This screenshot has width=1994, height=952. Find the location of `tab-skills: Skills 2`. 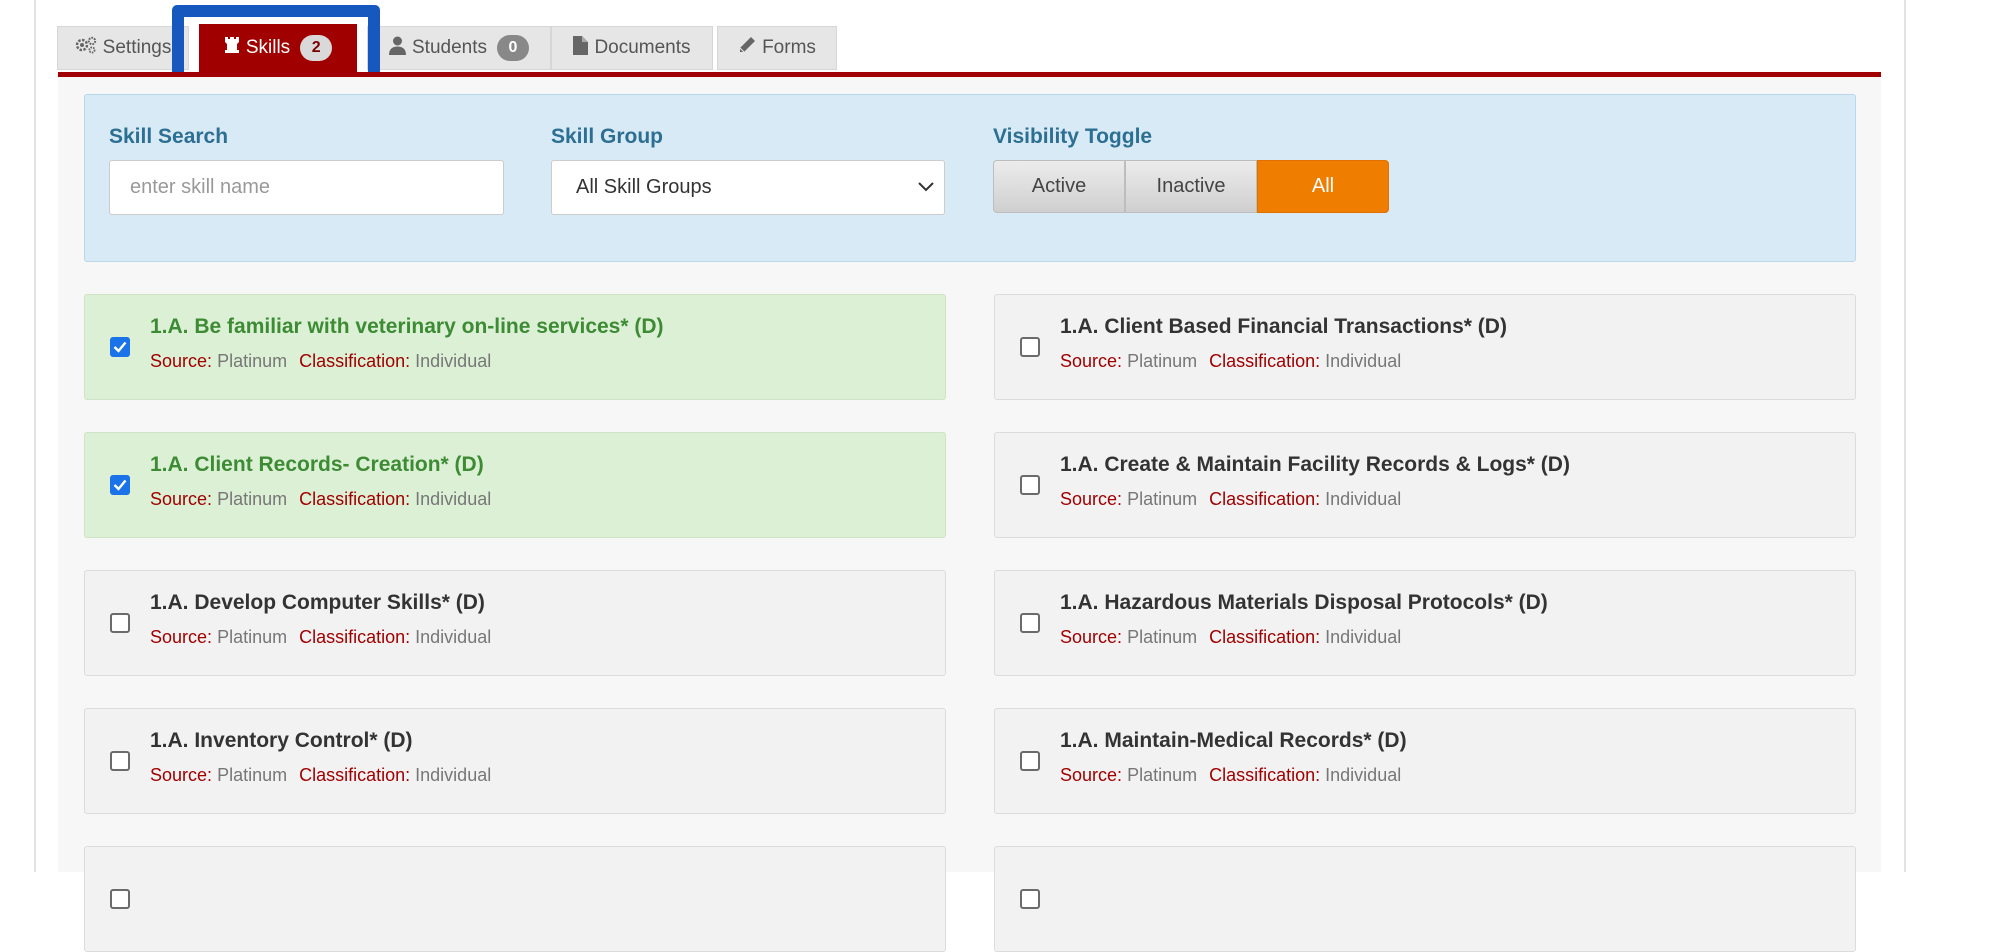

tab-skills: Skills 2 is located at coordinates (278, 48).